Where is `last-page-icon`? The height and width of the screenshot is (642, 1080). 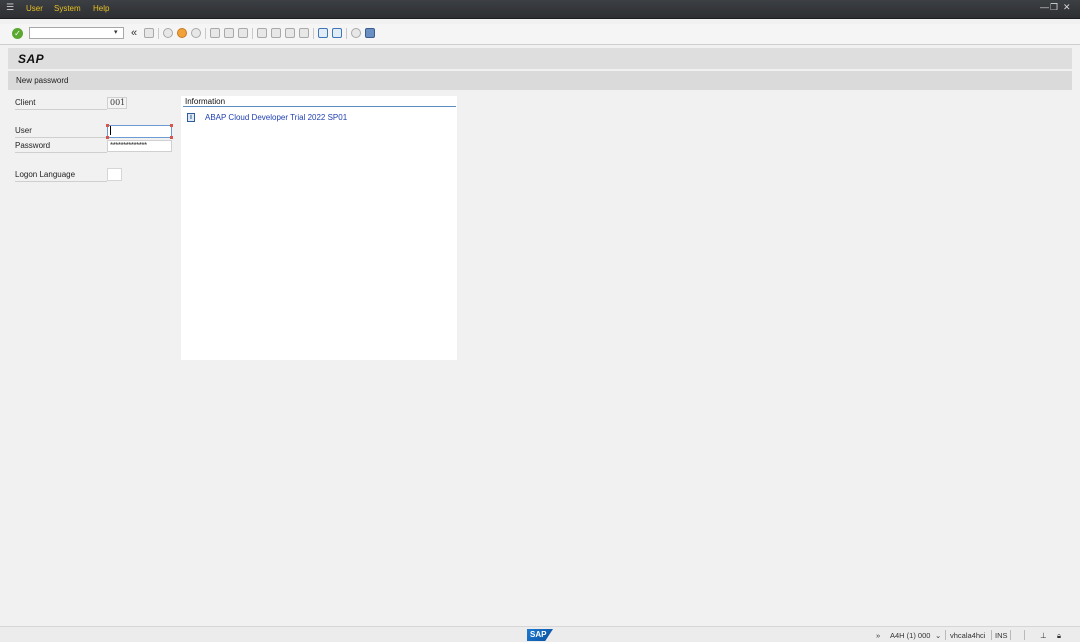
last-page-icon is located at coordinates (304, 33).